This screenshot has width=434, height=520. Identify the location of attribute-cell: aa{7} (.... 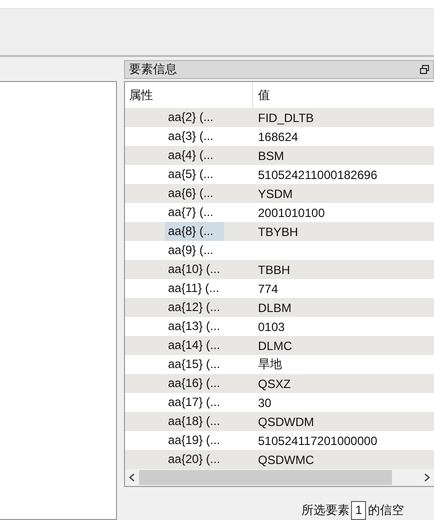
(194, 212).